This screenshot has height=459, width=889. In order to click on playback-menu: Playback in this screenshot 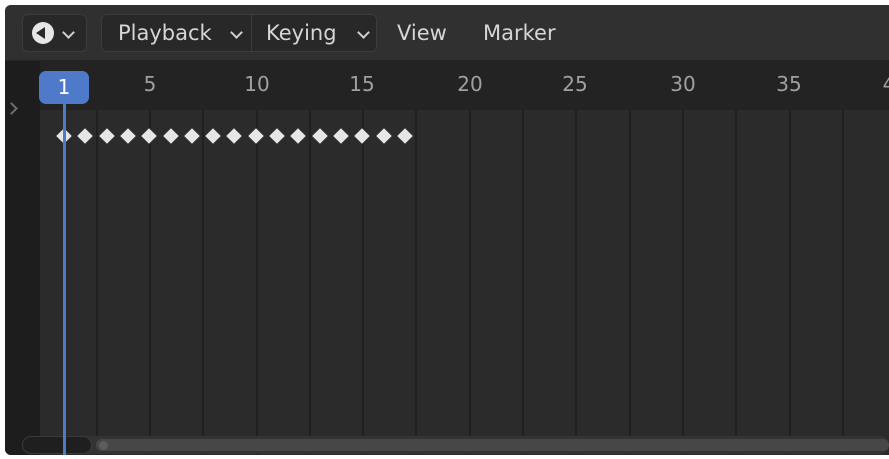, I will do `click(165, 33)`.